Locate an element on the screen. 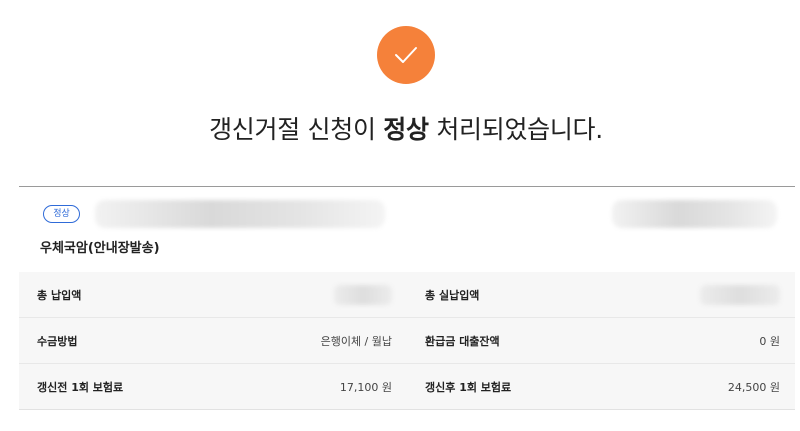 This screenshot has height=431, width=800. masked-actual-paid-value is located at coordinates (740, 294).